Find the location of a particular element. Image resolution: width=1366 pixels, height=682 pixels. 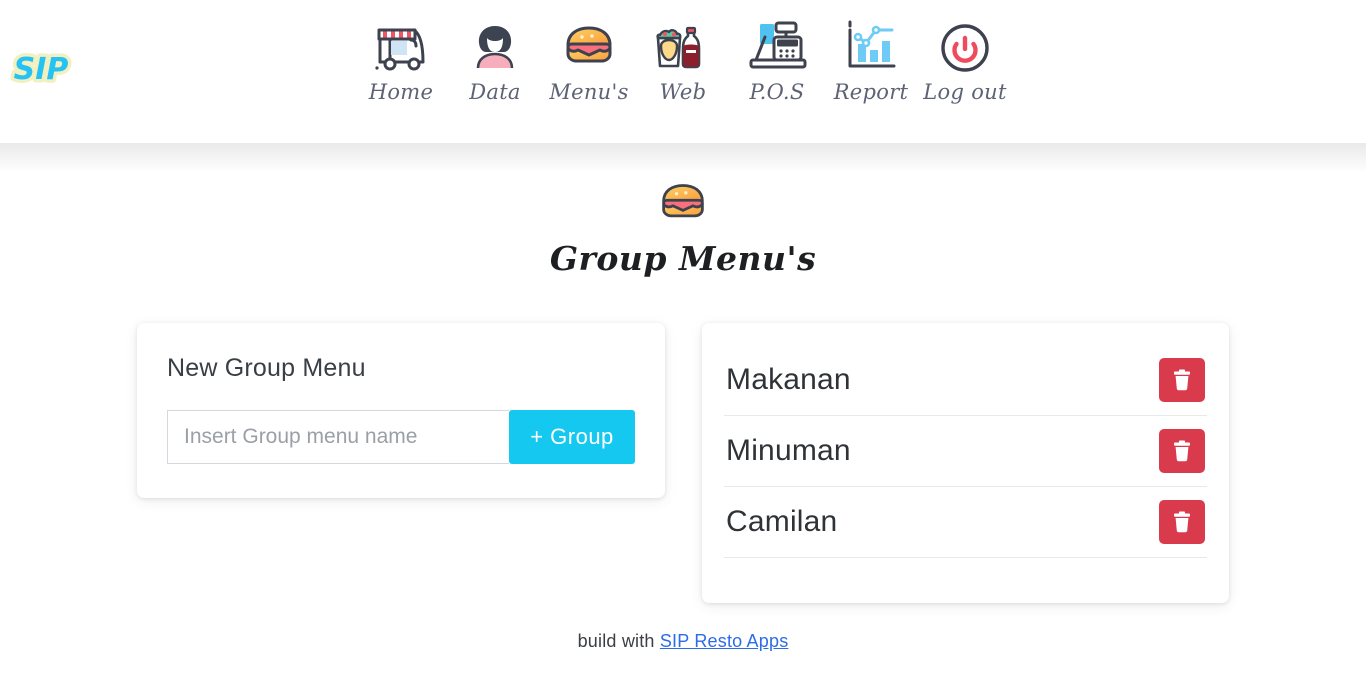

person-avatar-icon is located at coordinates (495, 43).